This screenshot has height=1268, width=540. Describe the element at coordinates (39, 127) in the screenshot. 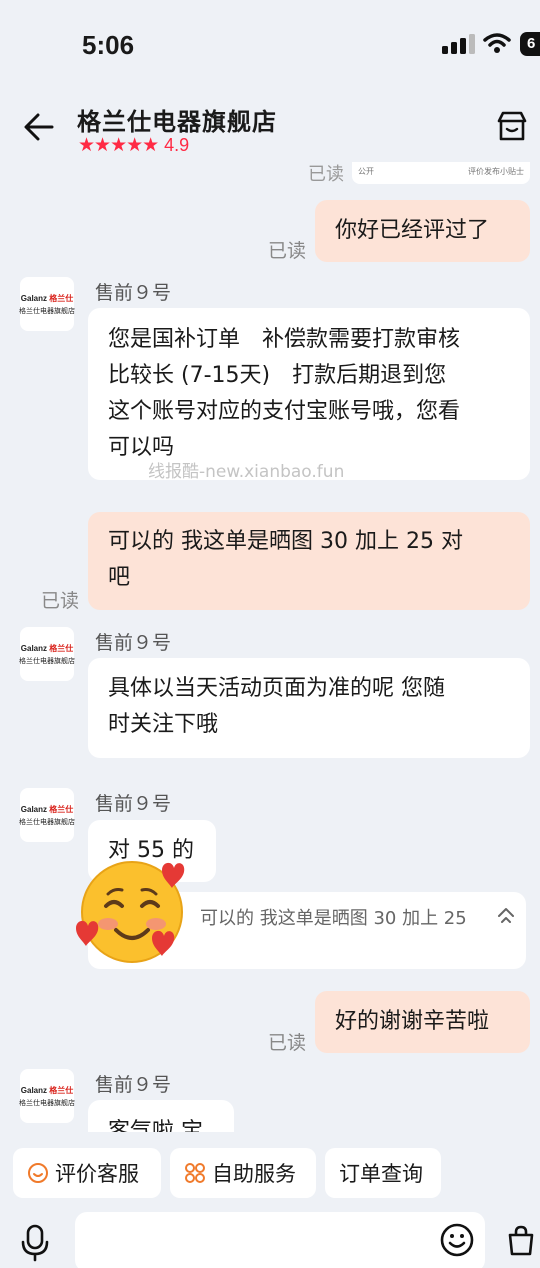

I see `back-arrow-icon` at that location.